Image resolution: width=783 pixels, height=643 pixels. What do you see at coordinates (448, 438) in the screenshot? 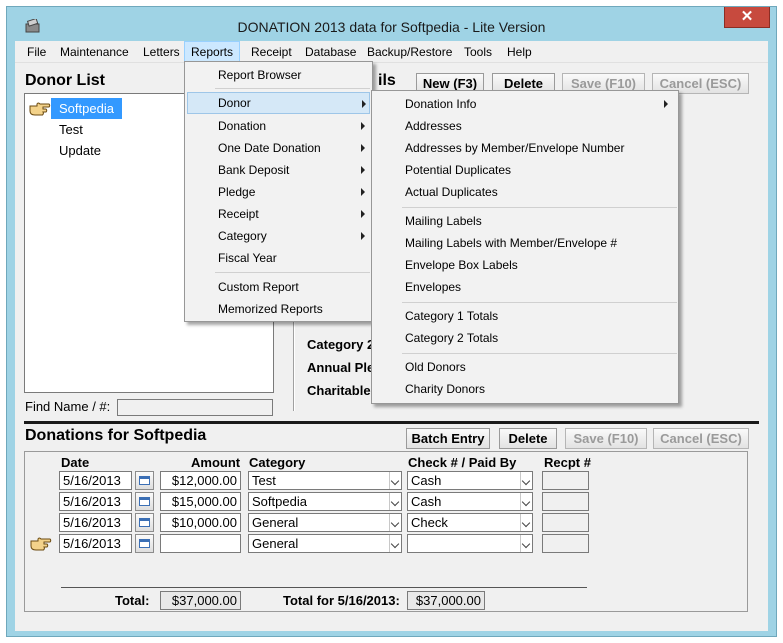
I see `batch-entry-button: Batch Entry` at bounding box center [448, 438].